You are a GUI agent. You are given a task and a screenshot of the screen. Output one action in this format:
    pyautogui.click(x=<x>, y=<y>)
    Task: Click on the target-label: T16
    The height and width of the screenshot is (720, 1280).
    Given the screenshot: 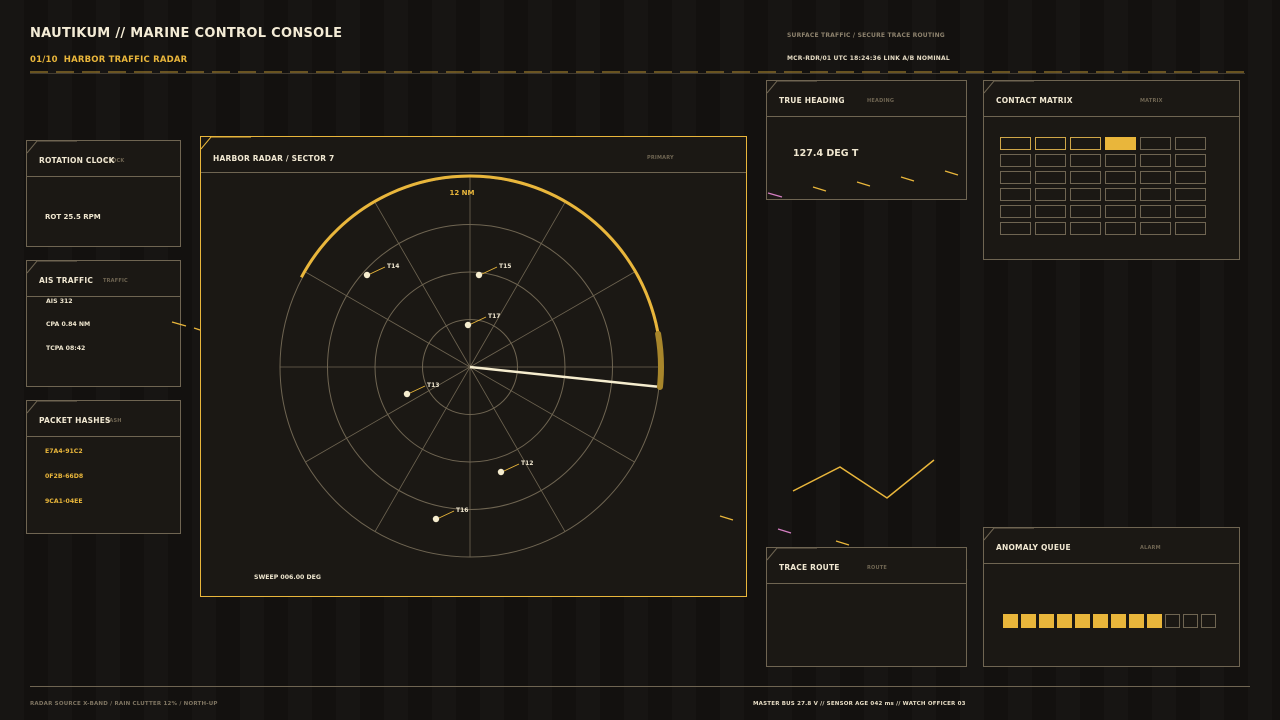 What is the action you would take?
    pyautogui.click(x=462, y=510)
    